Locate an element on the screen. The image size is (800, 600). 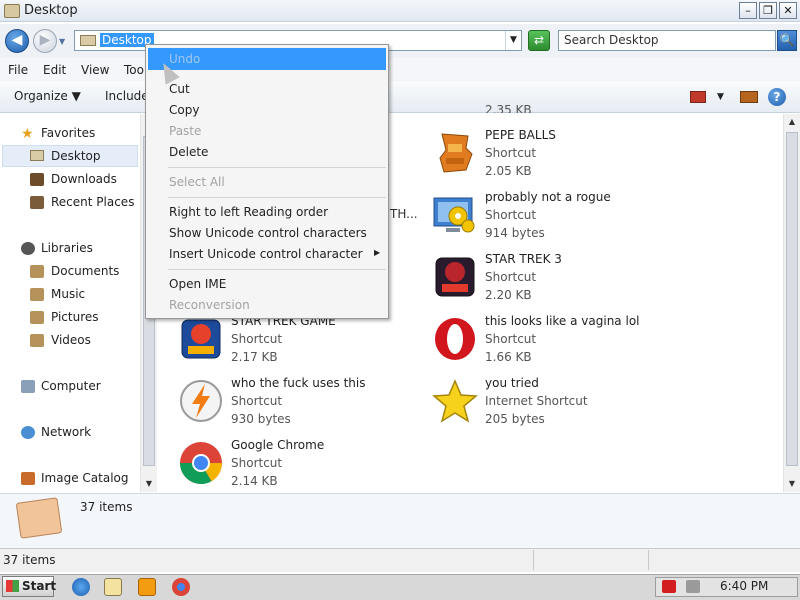
refresh-button: ⇄ is located at coordinates (539, 40).